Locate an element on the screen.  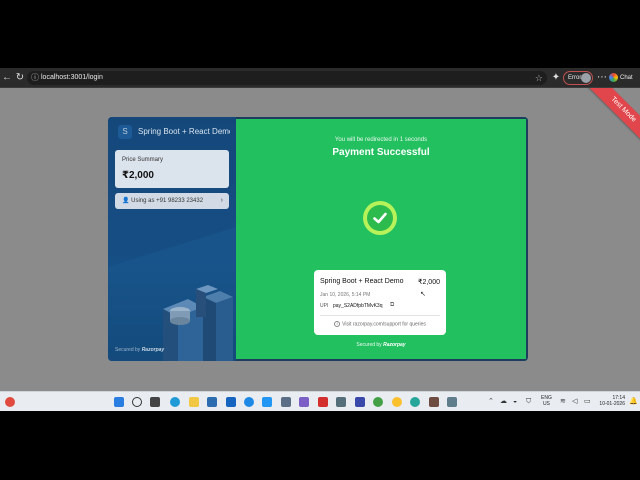
using-as-button: 👤 Using as +91 98233 23432 › is located at coordinates (172, 201).